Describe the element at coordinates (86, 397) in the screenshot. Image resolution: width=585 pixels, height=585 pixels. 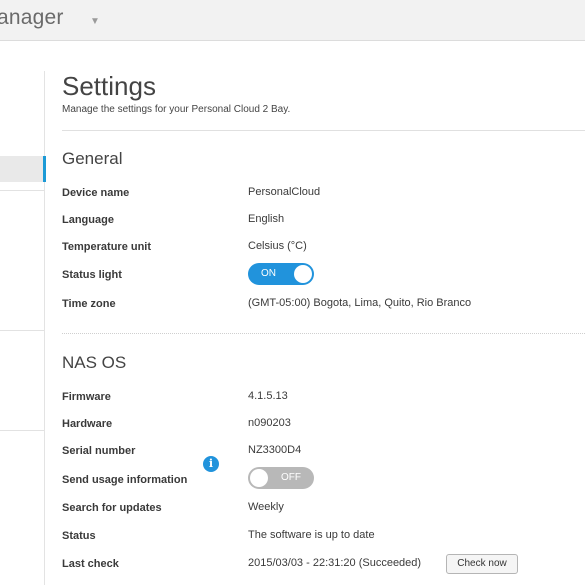
I see `firmware-label: Firmware` at that location.